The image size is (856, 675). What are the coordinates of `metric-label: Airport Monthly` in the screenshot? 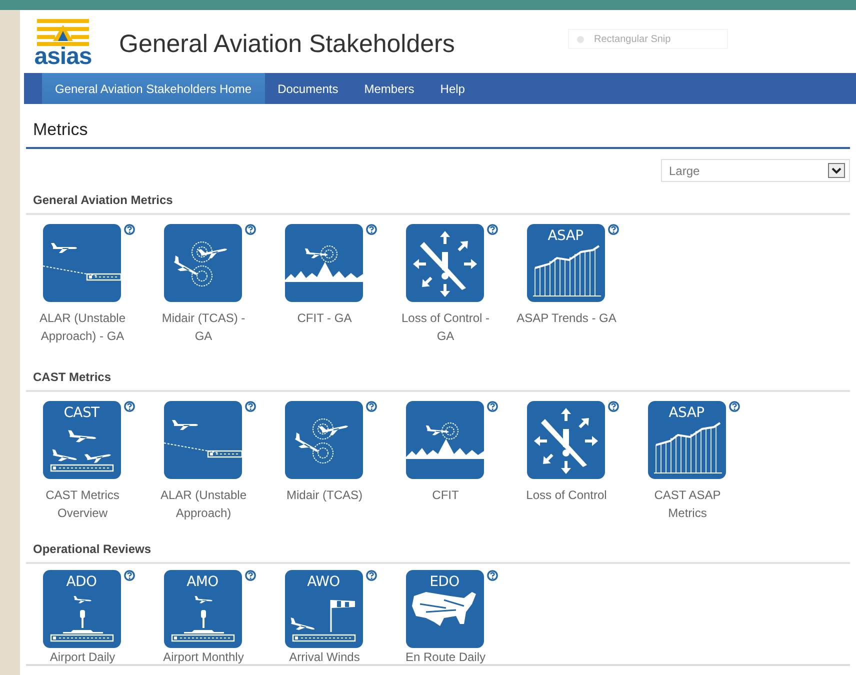 It's located at (203, 657).